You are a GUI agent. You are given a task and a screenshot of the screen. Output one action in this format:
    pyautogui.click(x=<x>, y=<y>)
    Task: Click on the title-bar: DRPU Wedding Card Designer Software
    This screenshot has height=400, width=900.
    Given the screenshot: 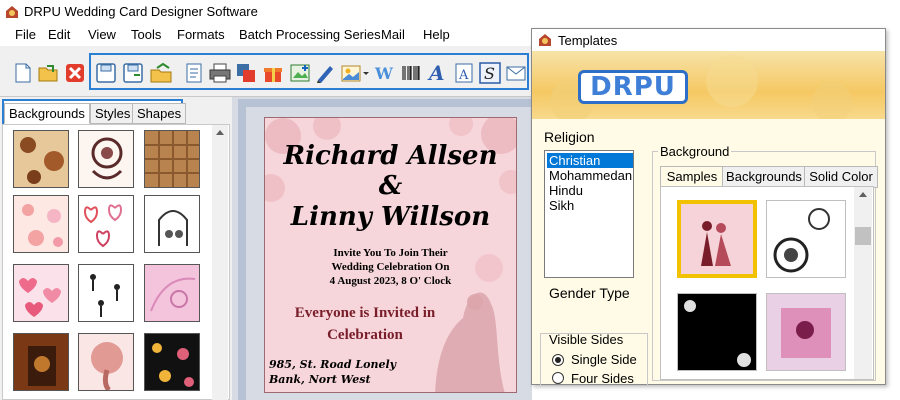 What is the action you would take?
    pyautogui.click(x=266, y=12)
    